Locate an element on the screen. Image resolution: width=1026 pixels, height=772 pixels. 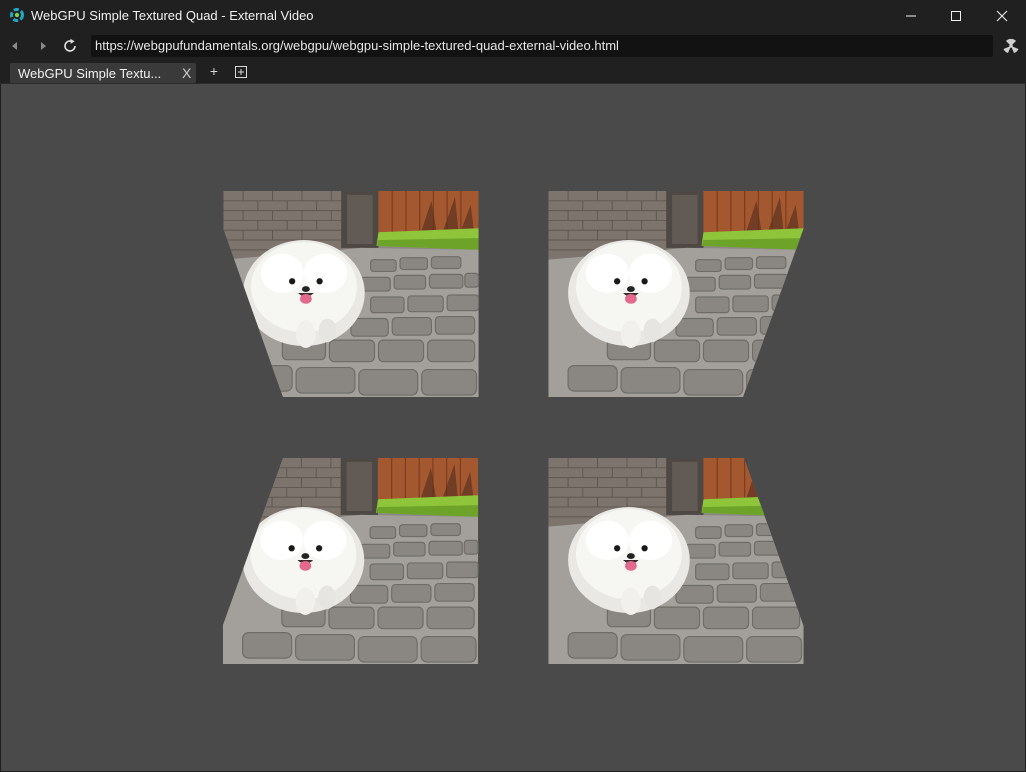
minimize-icon is located at coordinates (911, 15).